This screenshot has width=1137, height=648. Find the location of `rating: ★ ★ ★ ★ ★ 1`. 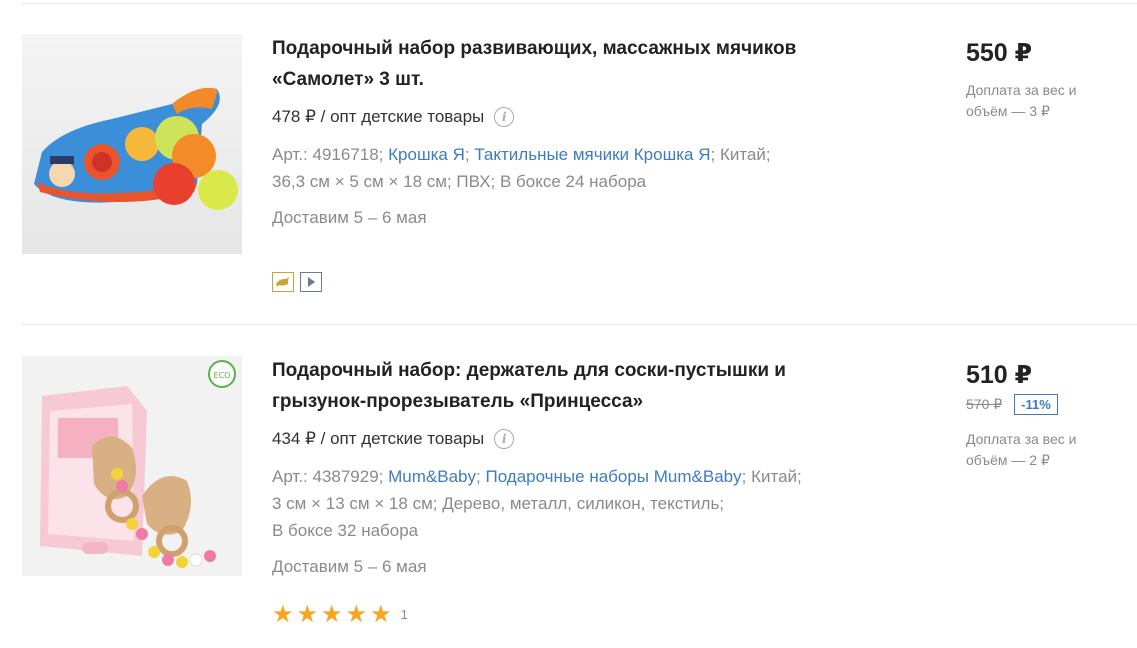

rating: ★ ★ ★ ★ ★ 1 is located at coordinates (340, 614).